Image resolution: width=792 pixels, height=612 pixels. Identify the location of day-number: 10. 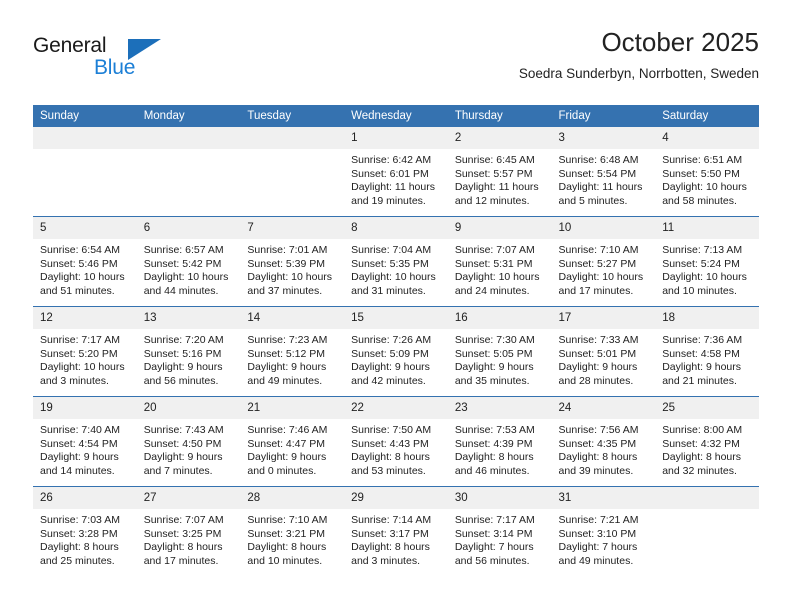
(603, 228).